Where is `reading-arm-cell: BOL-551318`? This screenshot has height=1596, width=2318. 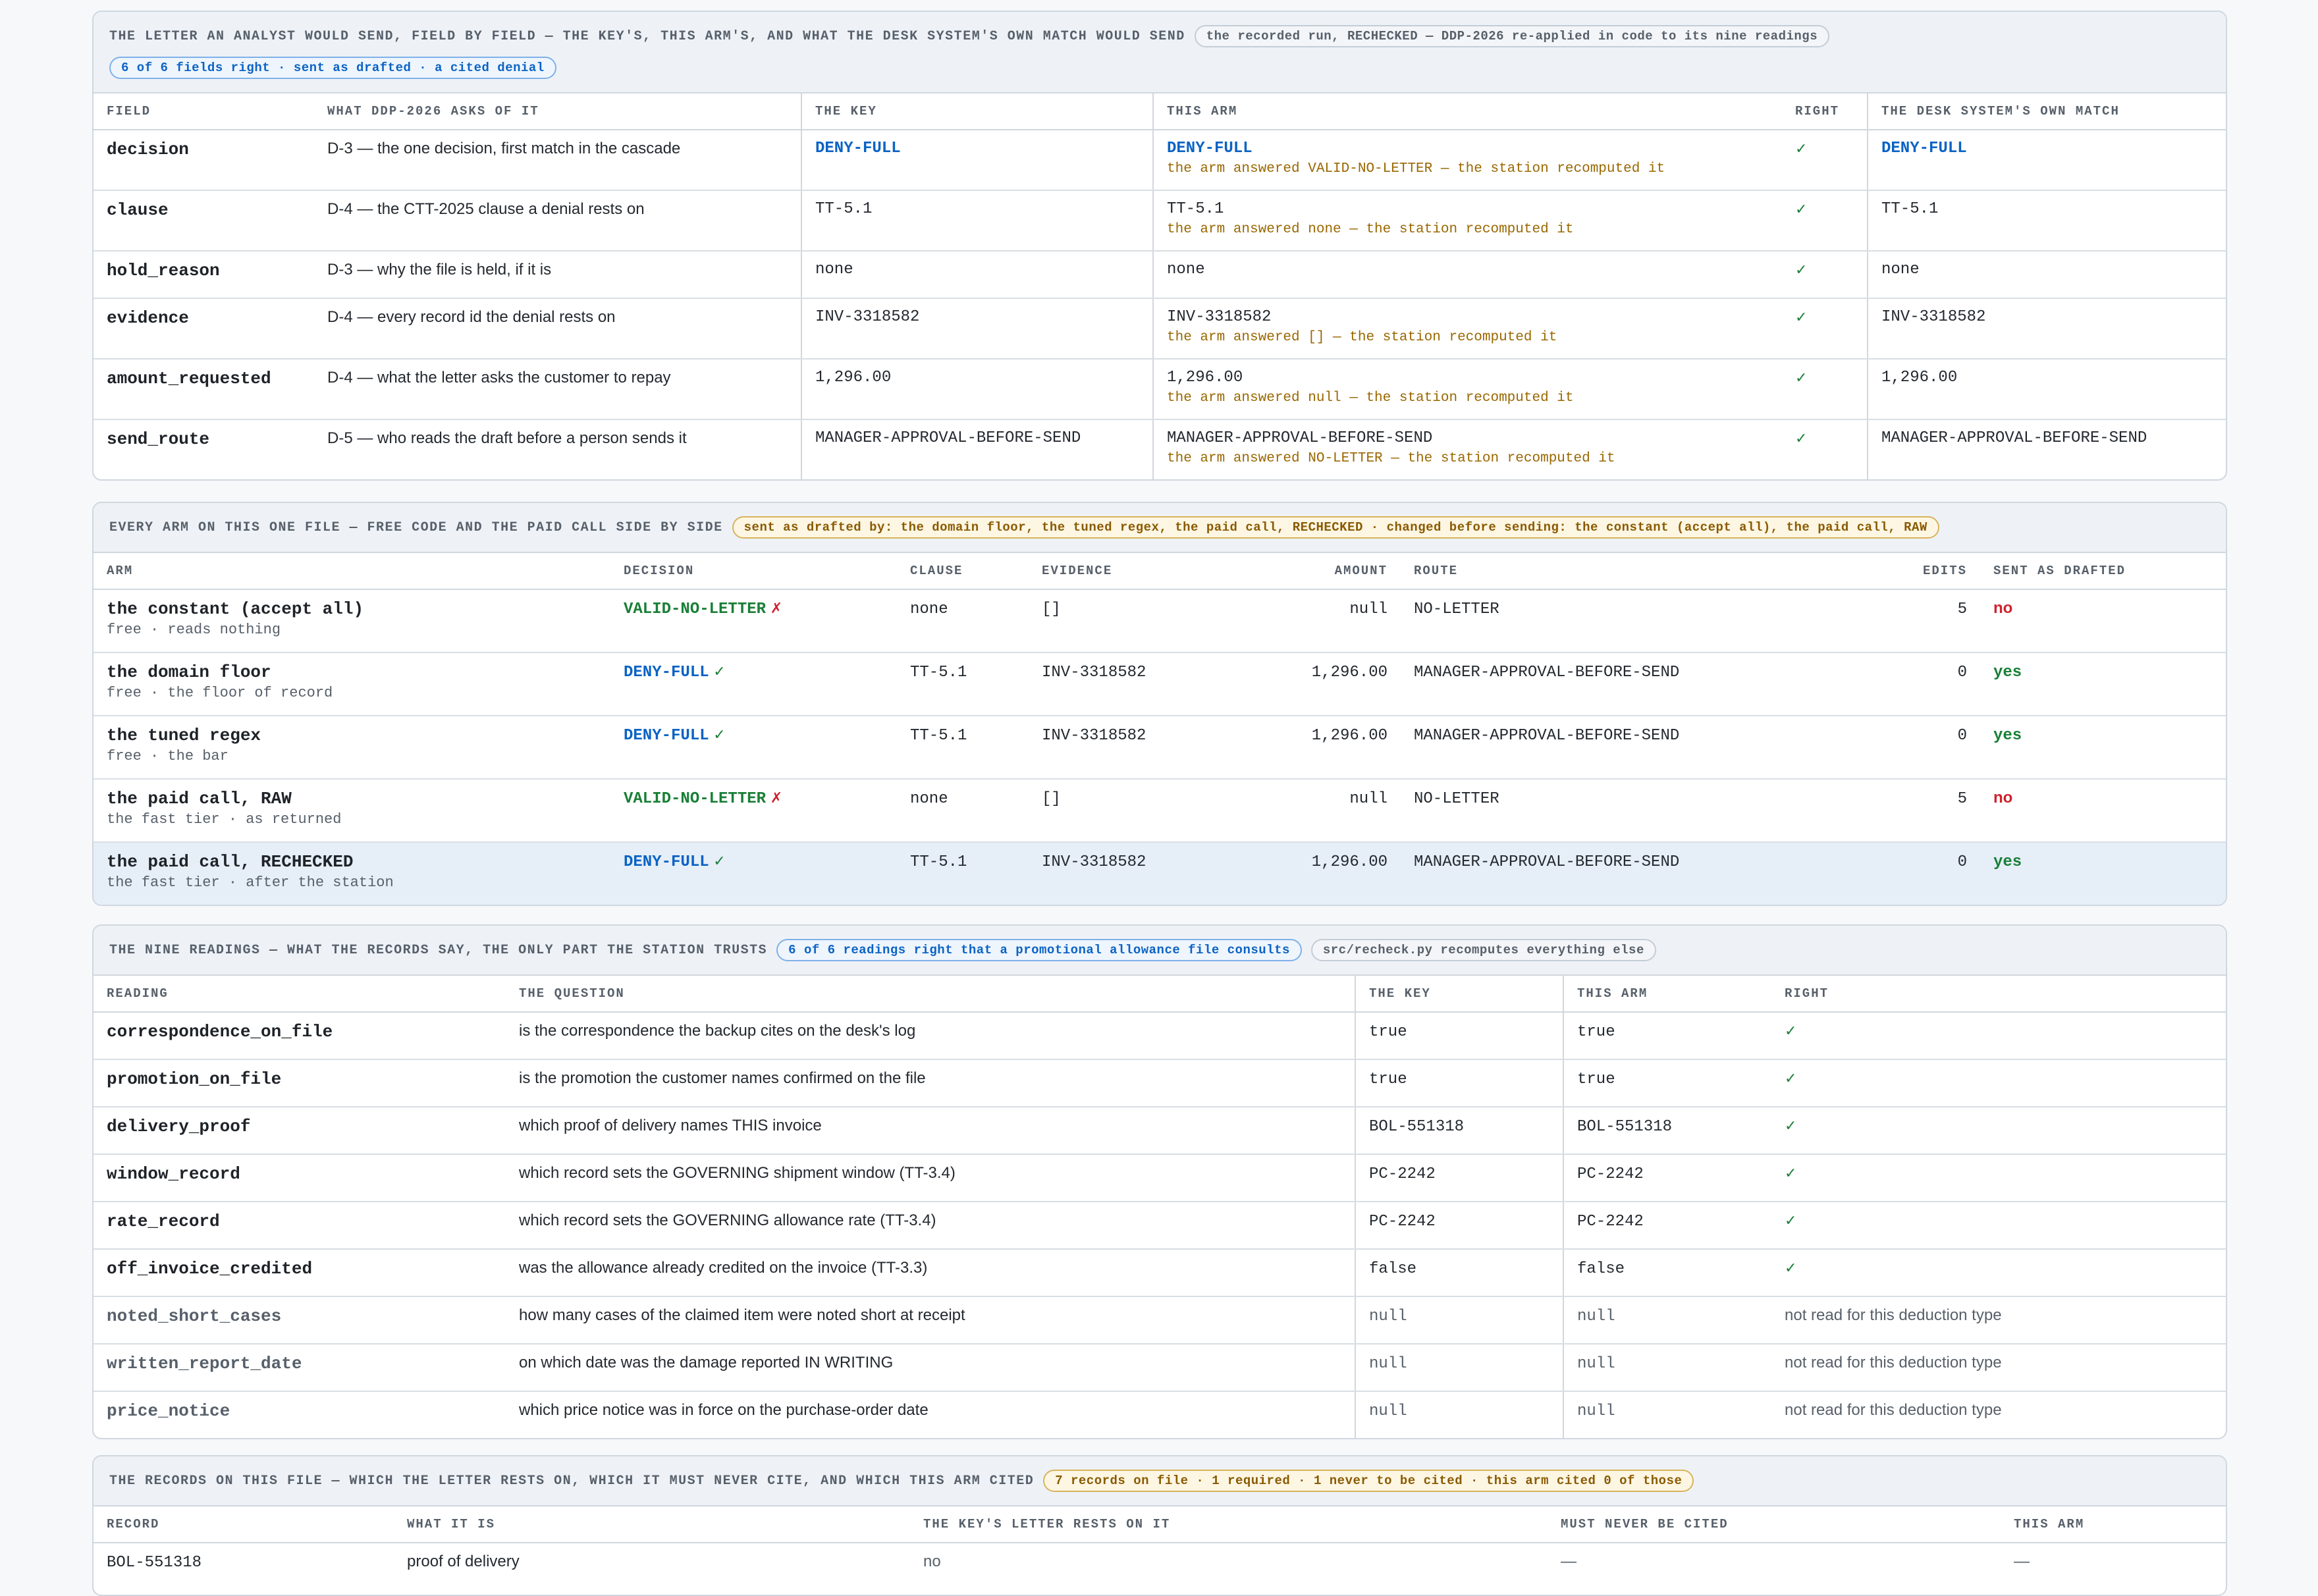
reading-arm-cell: BOL-551318 is located at coordinates (1667, 1131).